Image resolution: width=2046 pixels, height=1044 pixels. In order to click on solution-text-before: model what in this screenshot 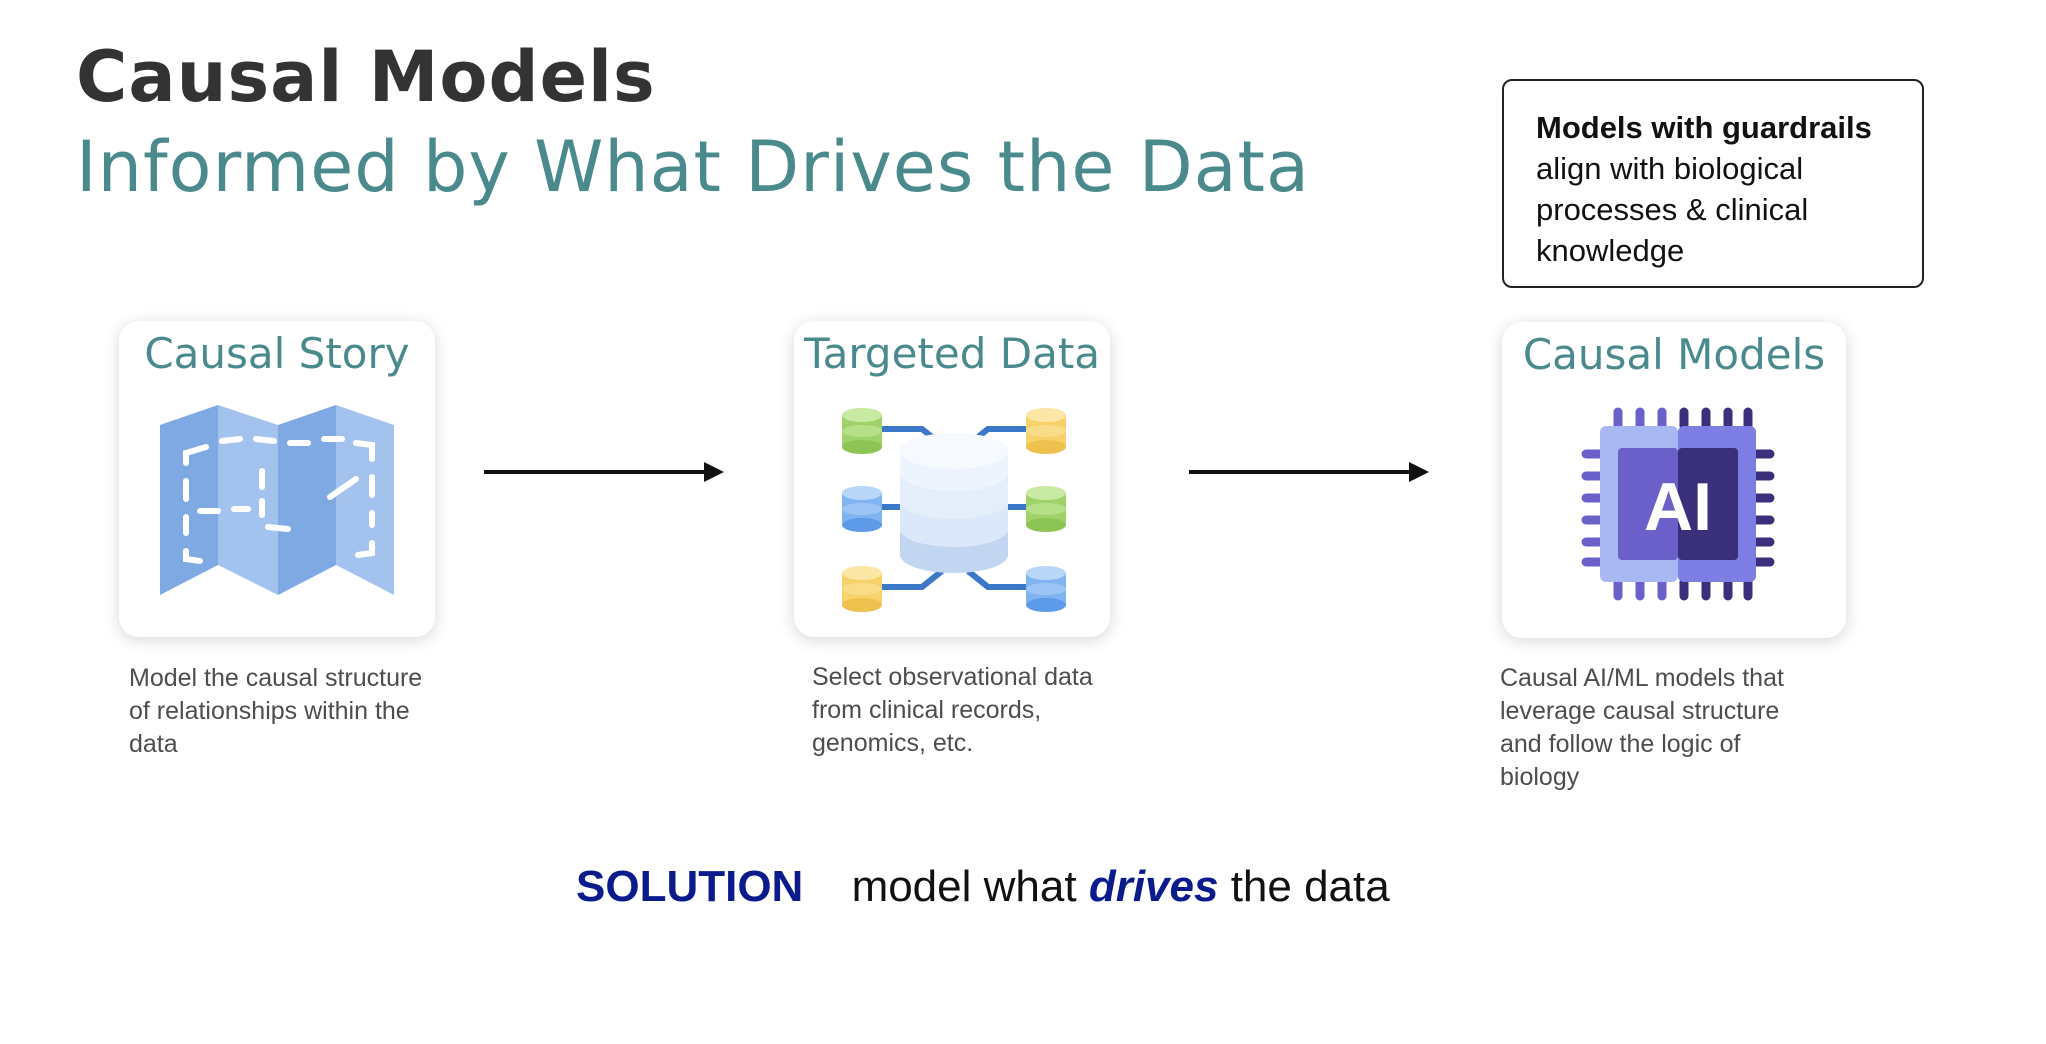, I will do `click(964, 886)`.